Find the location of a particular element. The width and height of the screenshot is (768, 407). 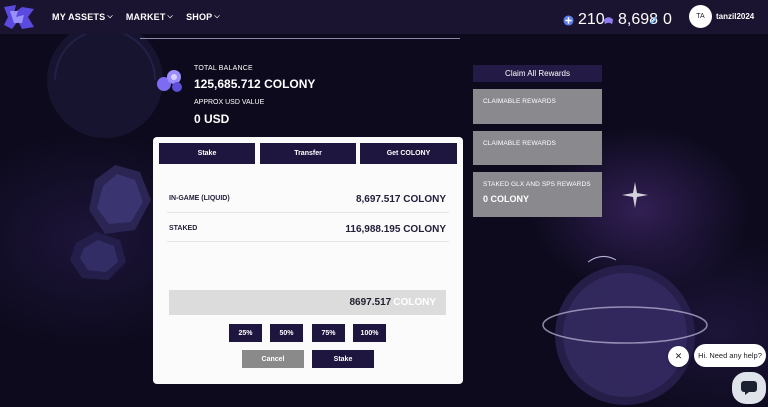

reward-card-value: 0 COLONY is located at coordinates (506, 199).